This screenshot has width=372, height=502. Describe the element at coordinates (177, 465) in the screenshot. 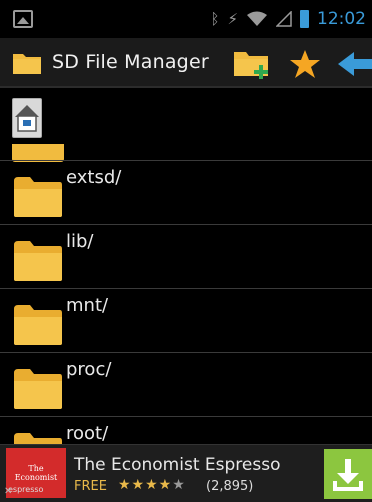

I see `ad-title: The Economist Espresso` at that location.